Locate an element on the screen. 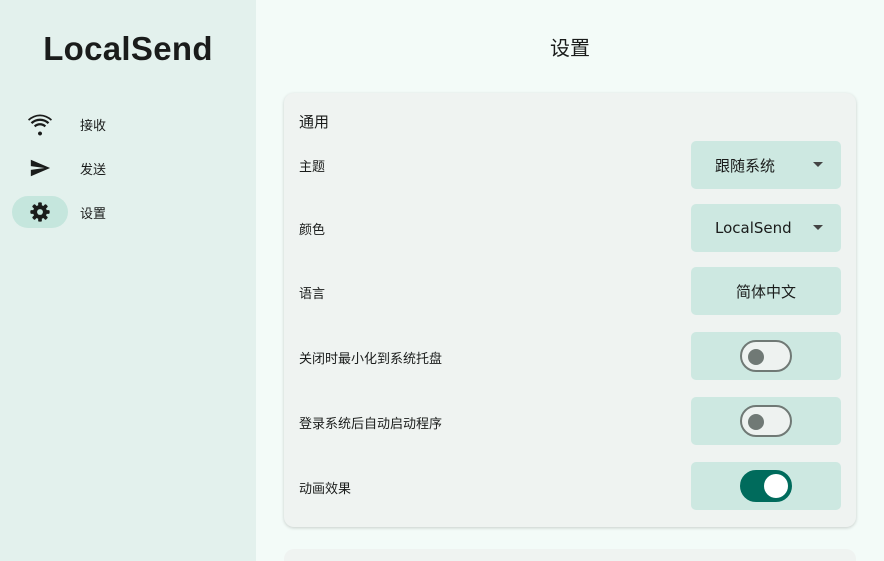 Image resolution: width=884 pixels, height=561 pixels. autostart-label: 登录系统后自动启动程序 is located at coordinates (371, 424).